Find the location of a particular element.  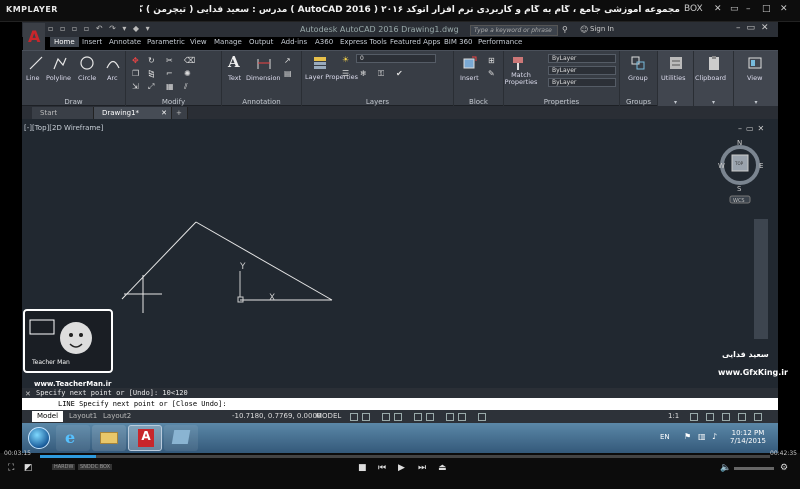

group-icon is located at coordinates (638, 63).